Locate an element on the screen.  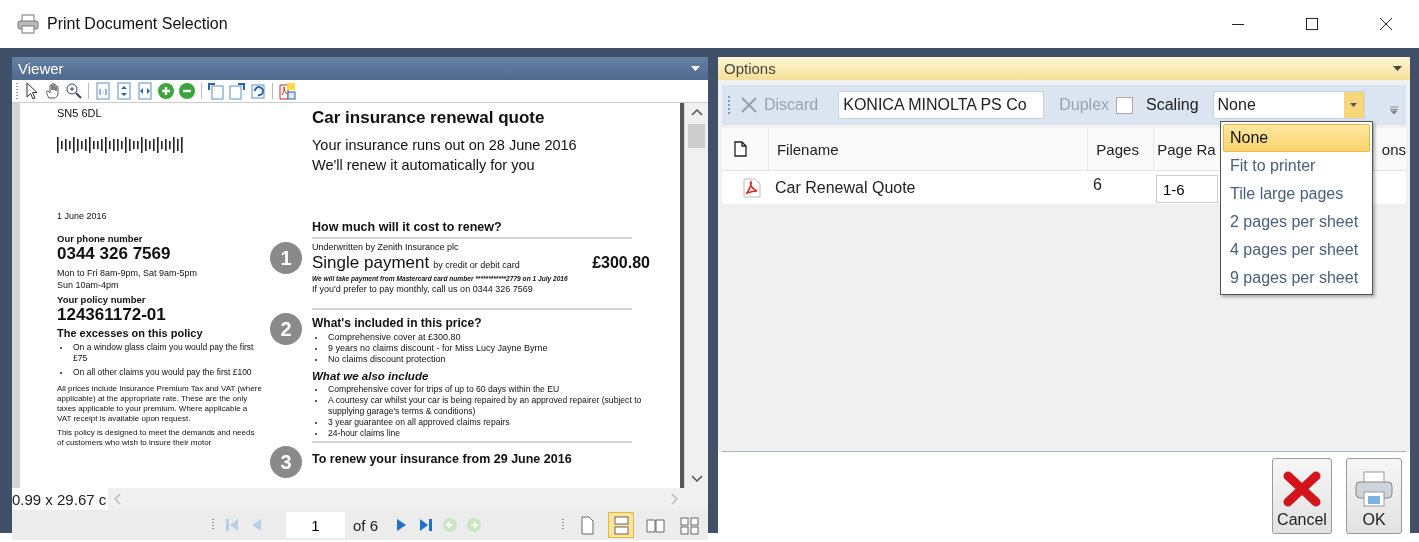
amount-text: £300.80 is located at coordinates (621, 263).